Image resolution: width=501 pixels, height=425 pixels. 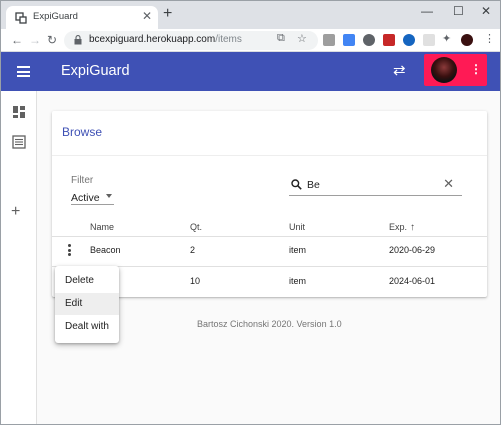 What do you see at coordinates (489, 38) in the screenshot?
I see `browser-menu-icon: ⋮` at bounding box center [489, 38].